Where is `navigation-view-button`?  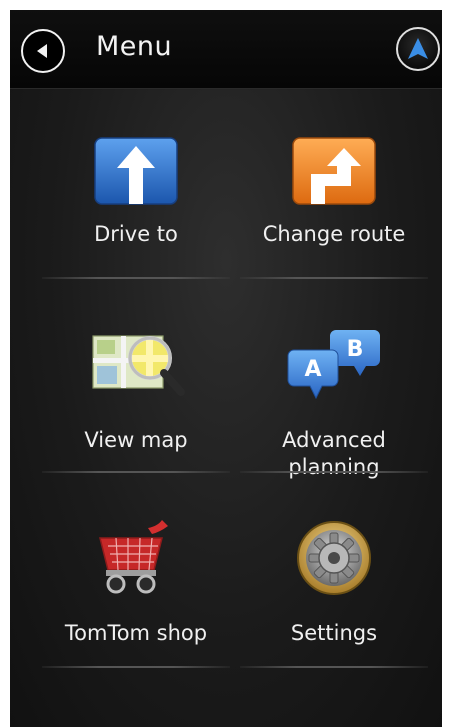 navigation-view-button is located at coordinates (418, 49).